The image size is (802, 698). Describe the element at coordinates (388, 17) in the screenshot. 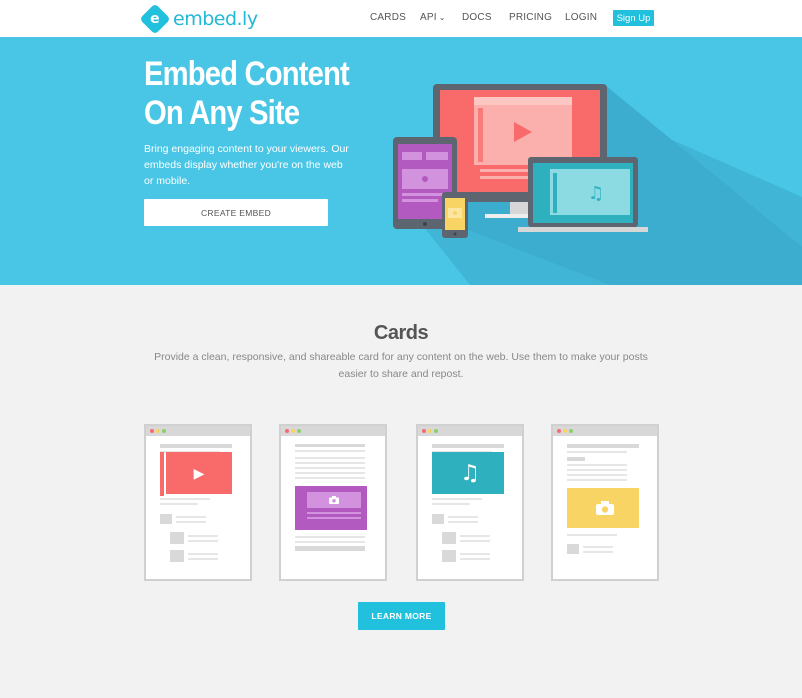

I see `nav-cards: CARDS` at that location.